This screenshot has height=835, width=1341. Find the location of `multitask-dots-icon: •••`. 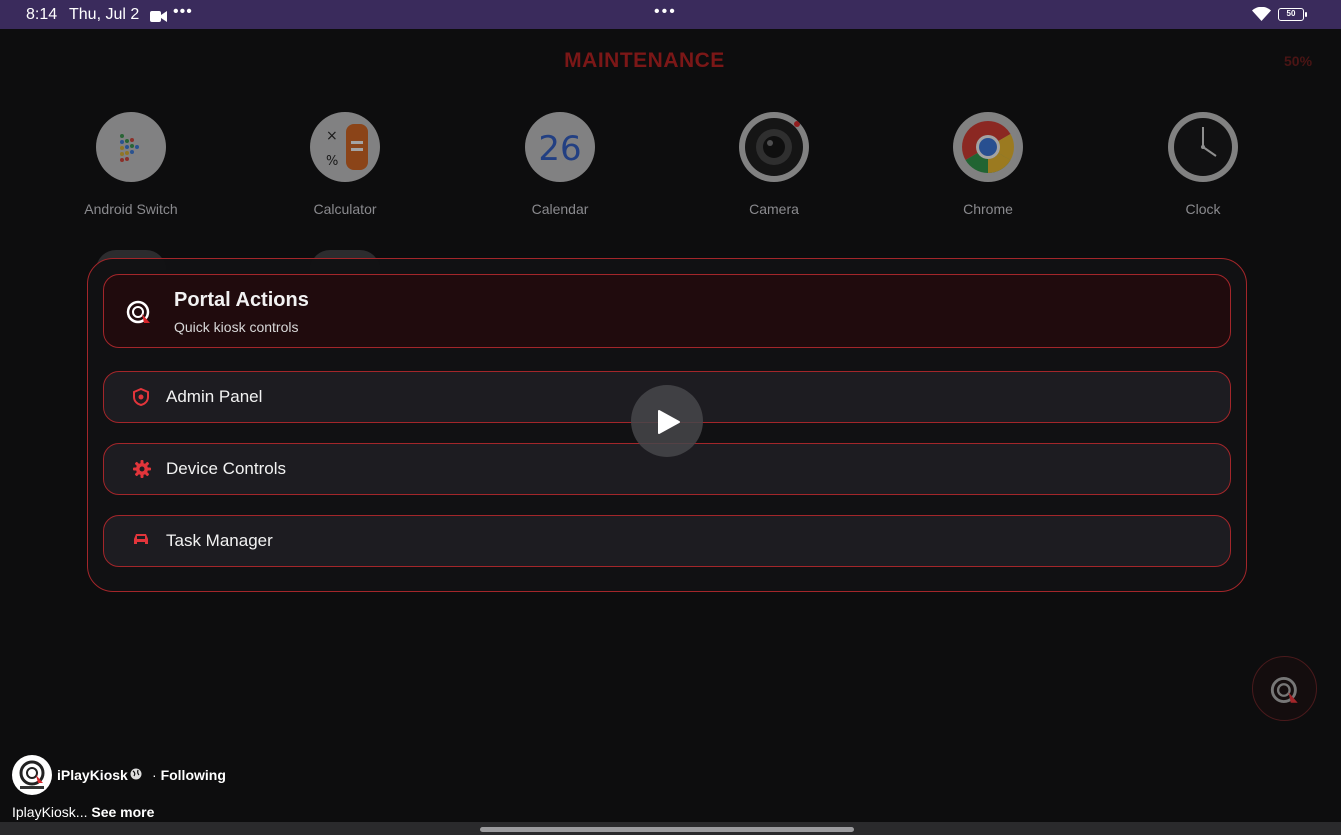

multitask-dots-icon: ••• is located at coordinates (665, 12).